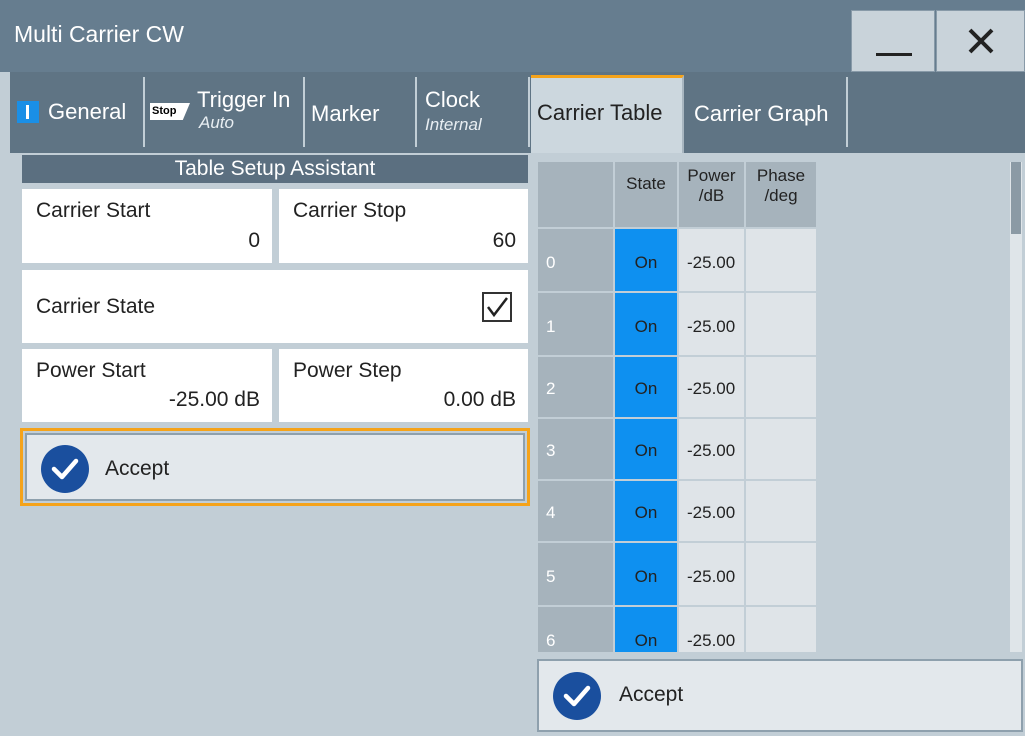 This screenshot has height=736, width=1025. Describe the element at coordinates (345, 113) in the screenshot. I see `tab-marker-label: Marker` at that location.